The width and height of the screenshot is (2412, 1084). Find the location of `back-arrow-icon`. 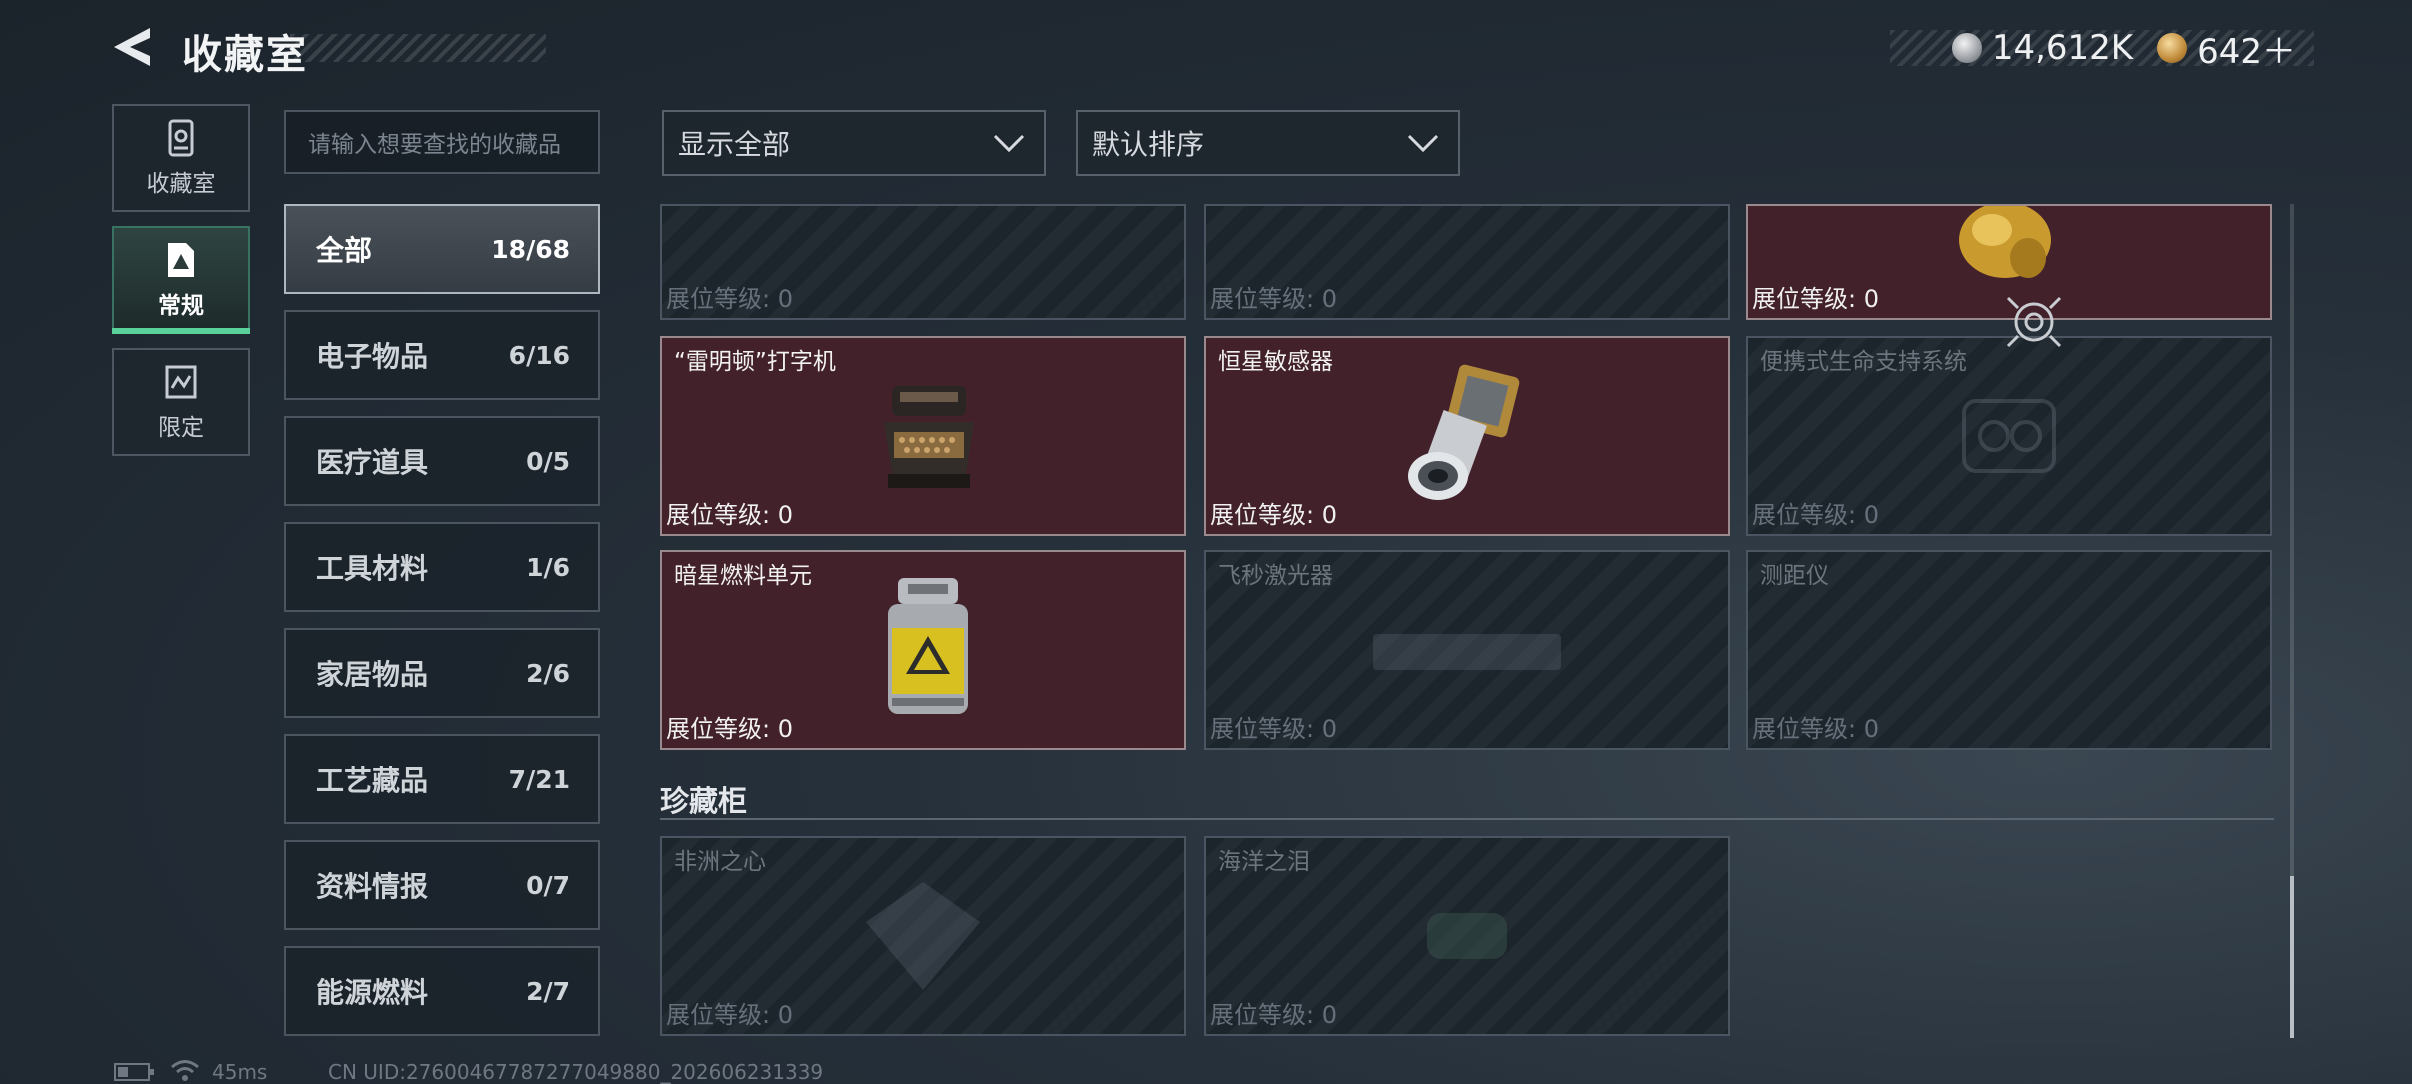

back-arrow-icon is located at coordinates (133, 47).